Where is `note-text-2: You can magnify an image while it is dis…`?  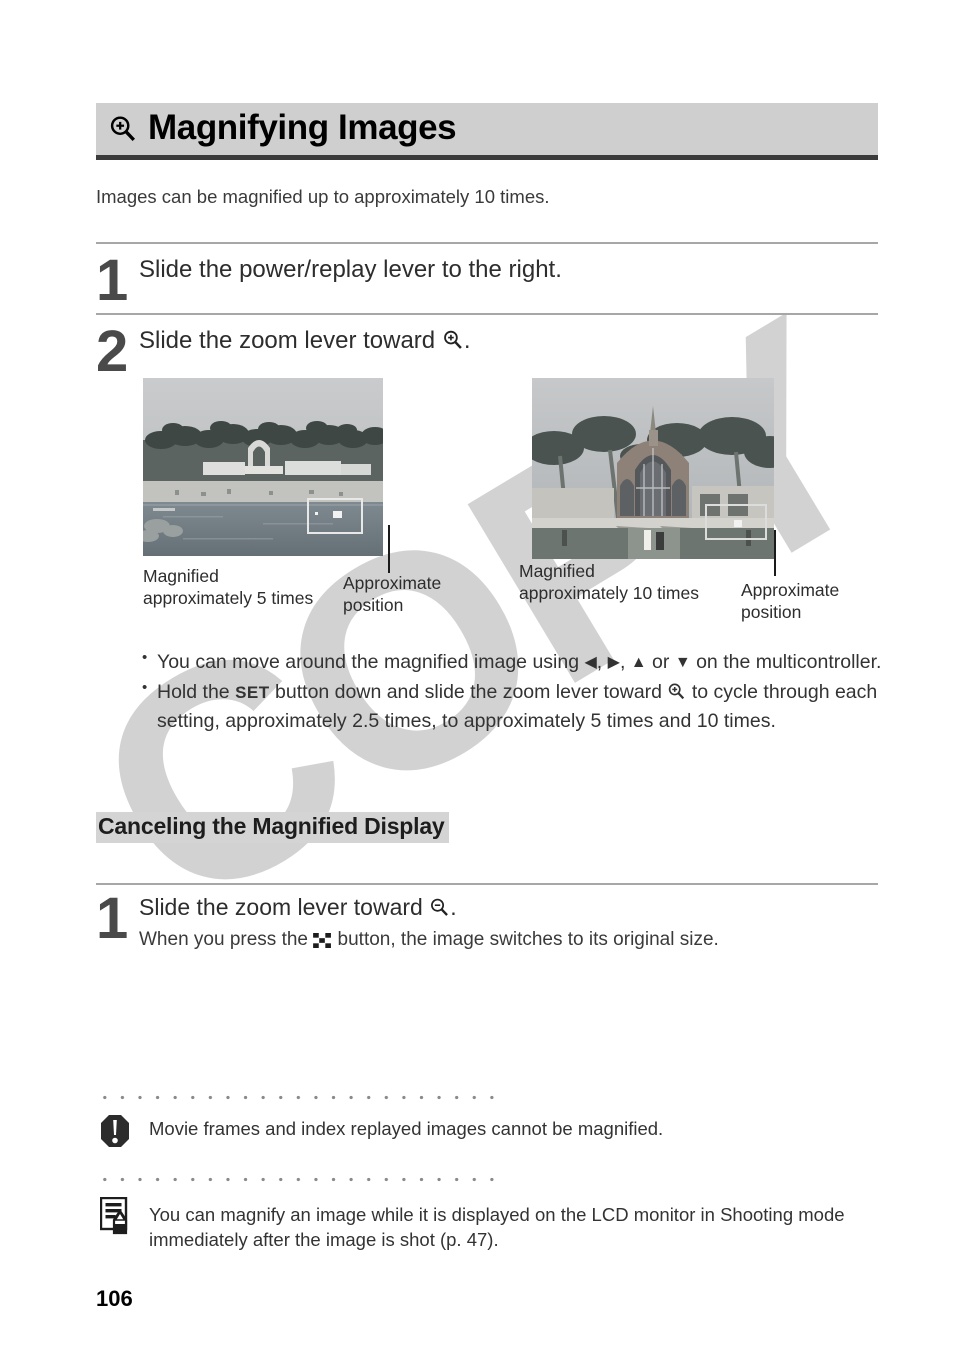
note-text-2: You can magnify an image while it is dis… is located at coordinates (497, 1227).